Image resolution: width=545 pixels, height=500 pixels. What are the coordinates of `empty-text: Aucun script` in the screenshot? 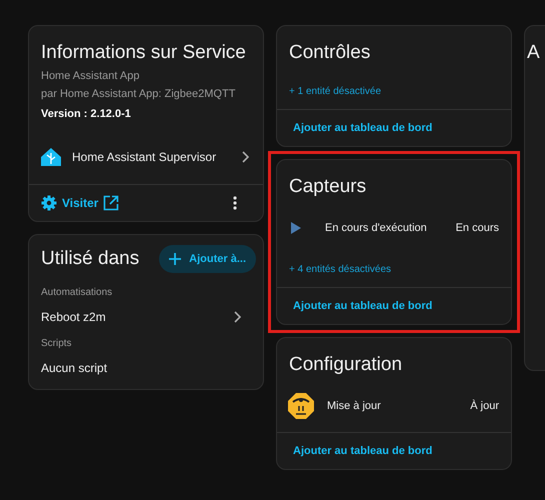 It's located at (74, 368).